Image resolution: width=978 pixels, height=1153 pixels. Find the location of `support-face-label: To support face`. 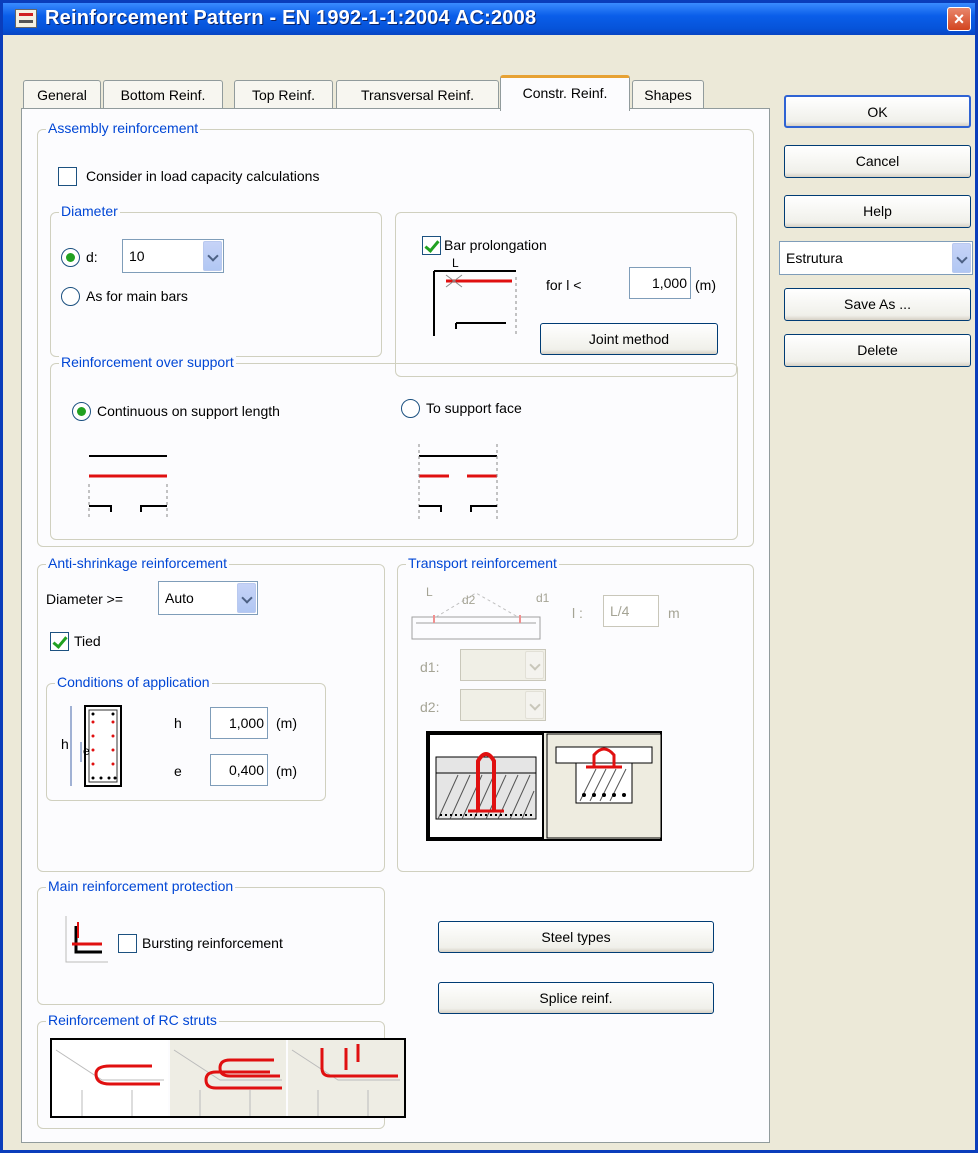

support-face-label: To support face is located at coordinates (474, 408).